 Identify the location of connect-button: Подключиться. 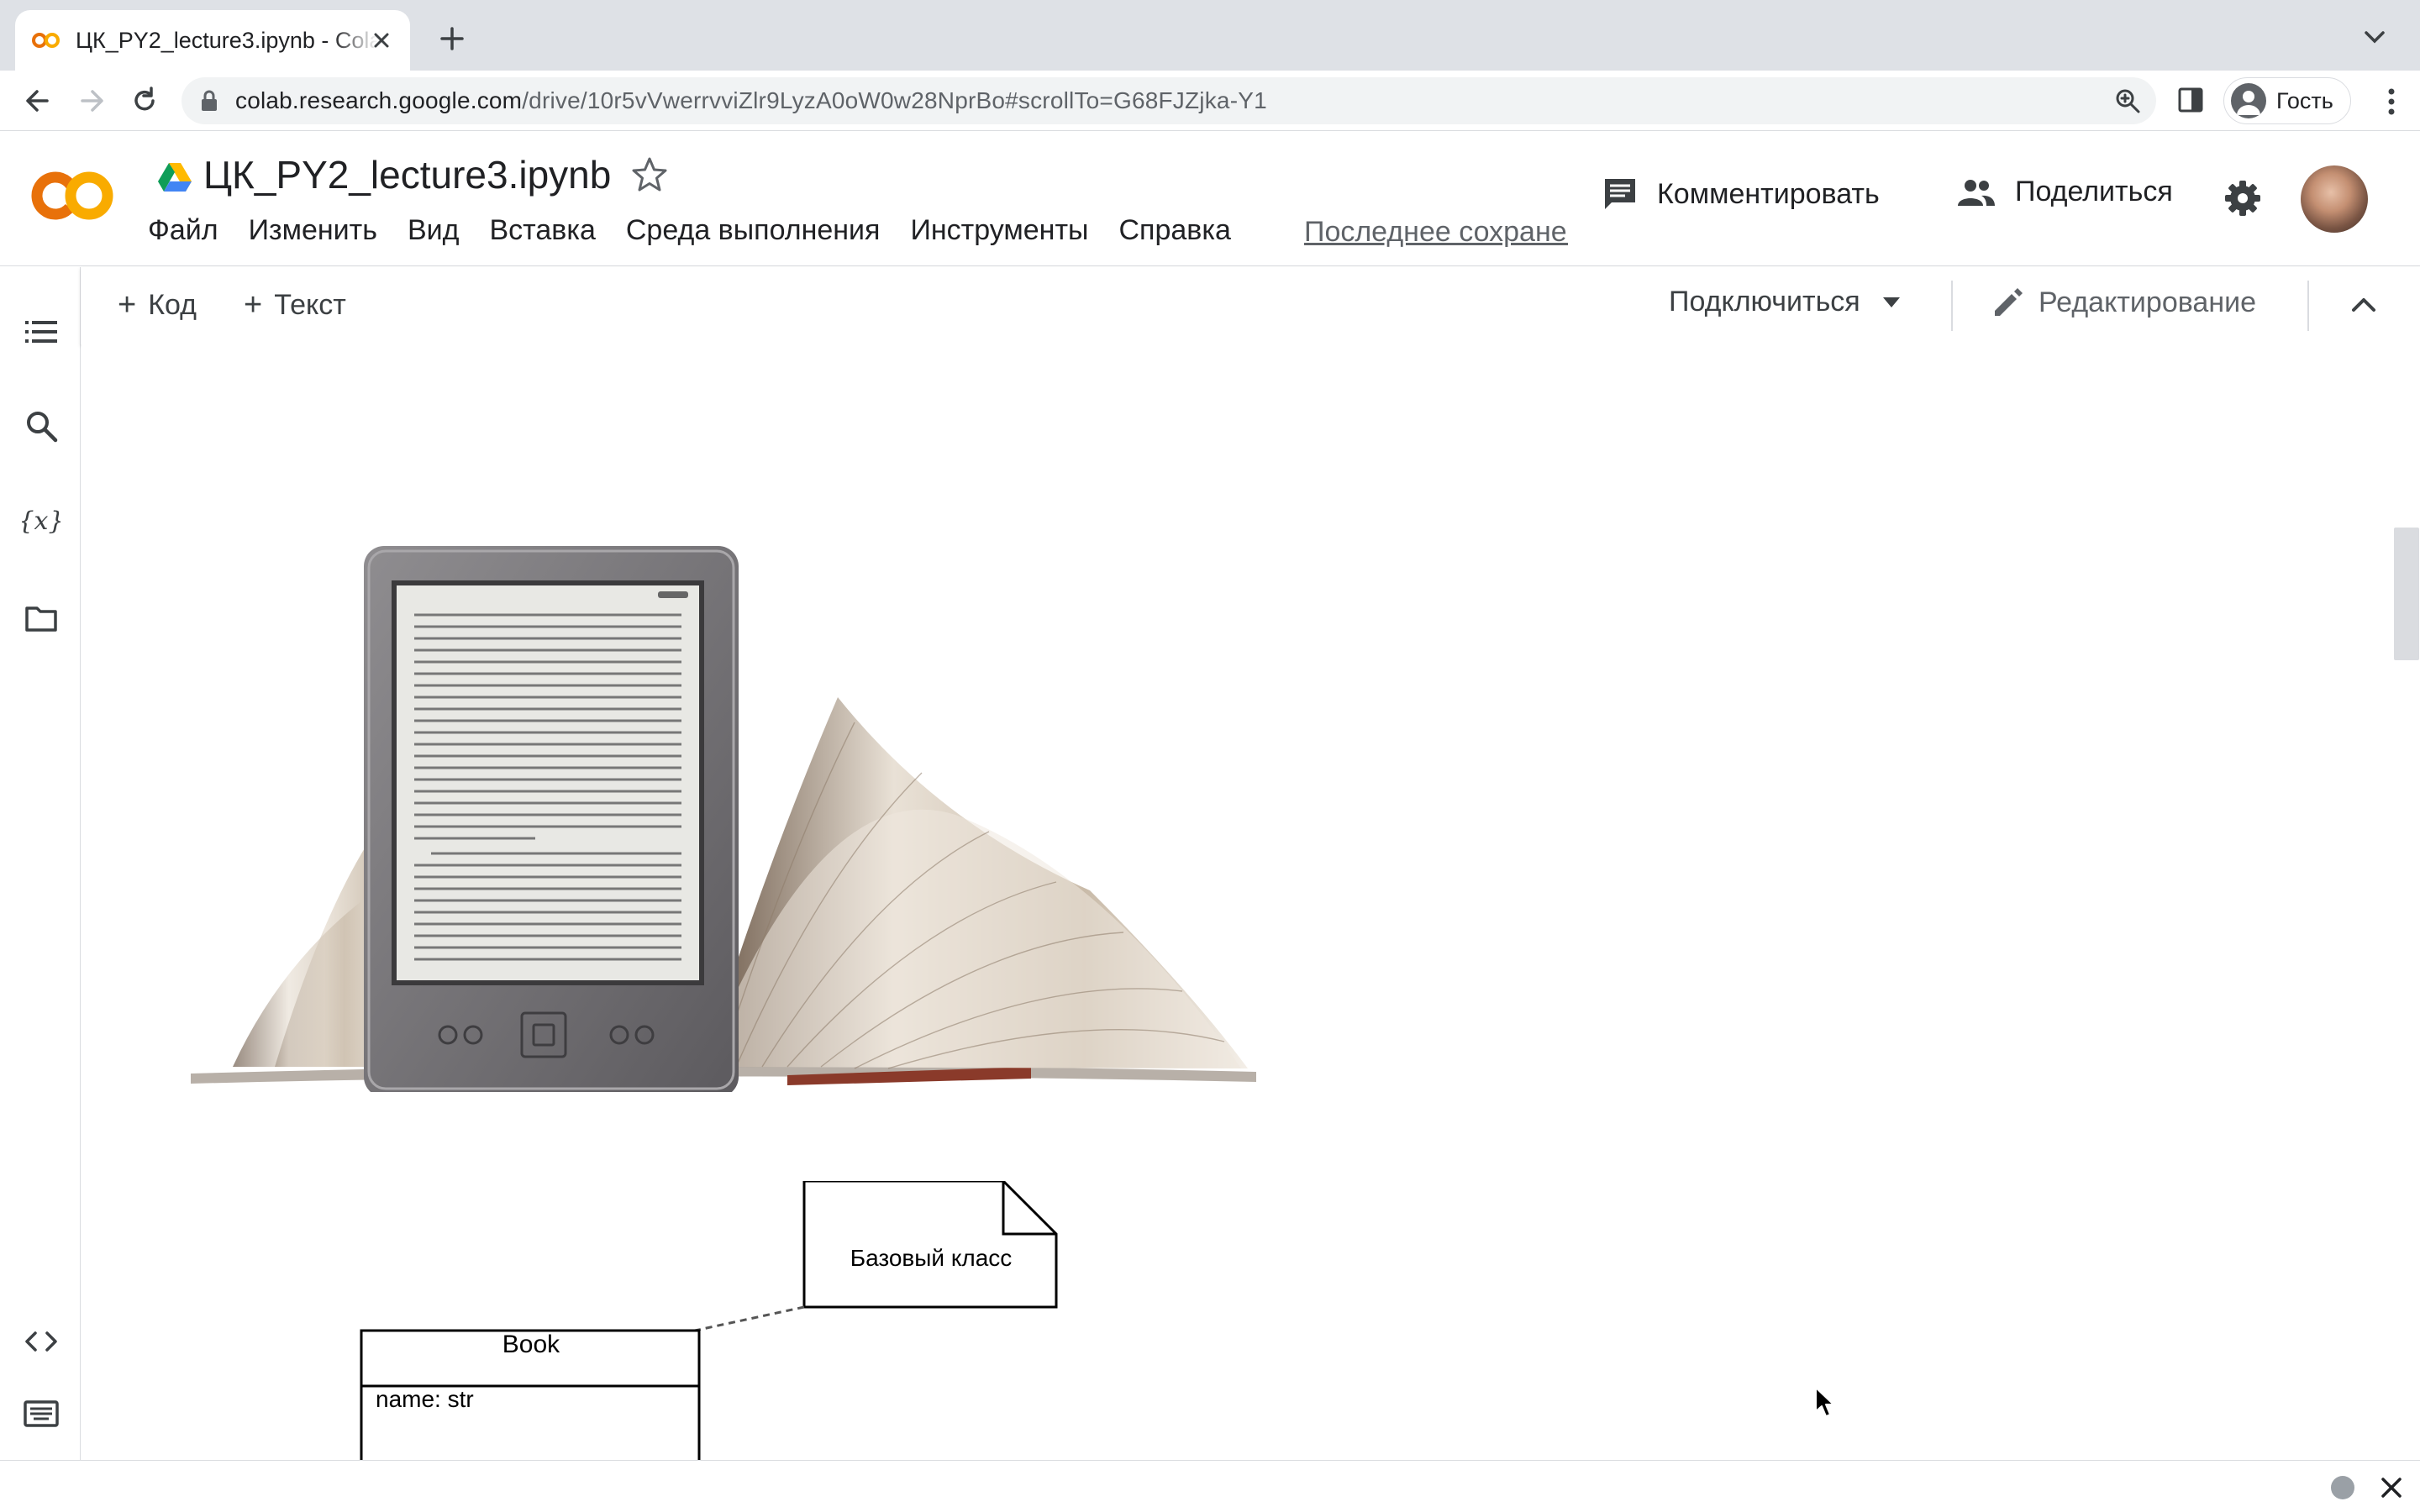
(1785, 302).